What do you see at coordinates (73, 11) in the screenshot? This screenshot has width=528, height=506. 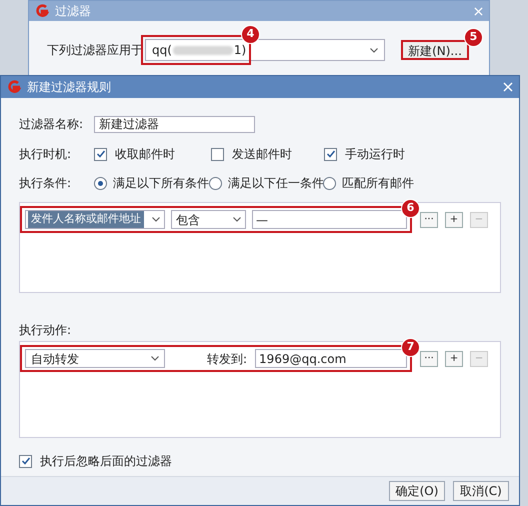 I see `window-title: 过滤器` at bounding box center [73, 11].